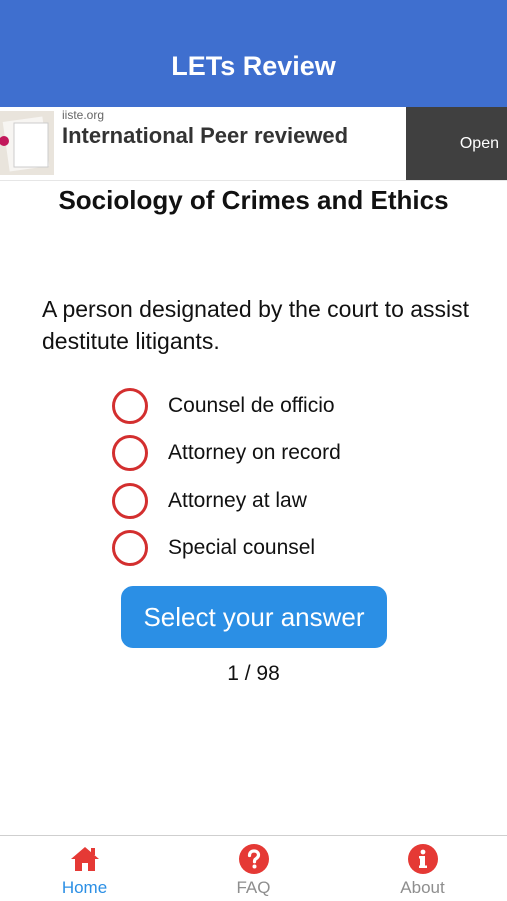 This screenshot has width=507, height=901. What do you see at coordinates (253, 673) in the screenshot?
I see `question-counter: 1 / 98` at bounding box center [253, 673].